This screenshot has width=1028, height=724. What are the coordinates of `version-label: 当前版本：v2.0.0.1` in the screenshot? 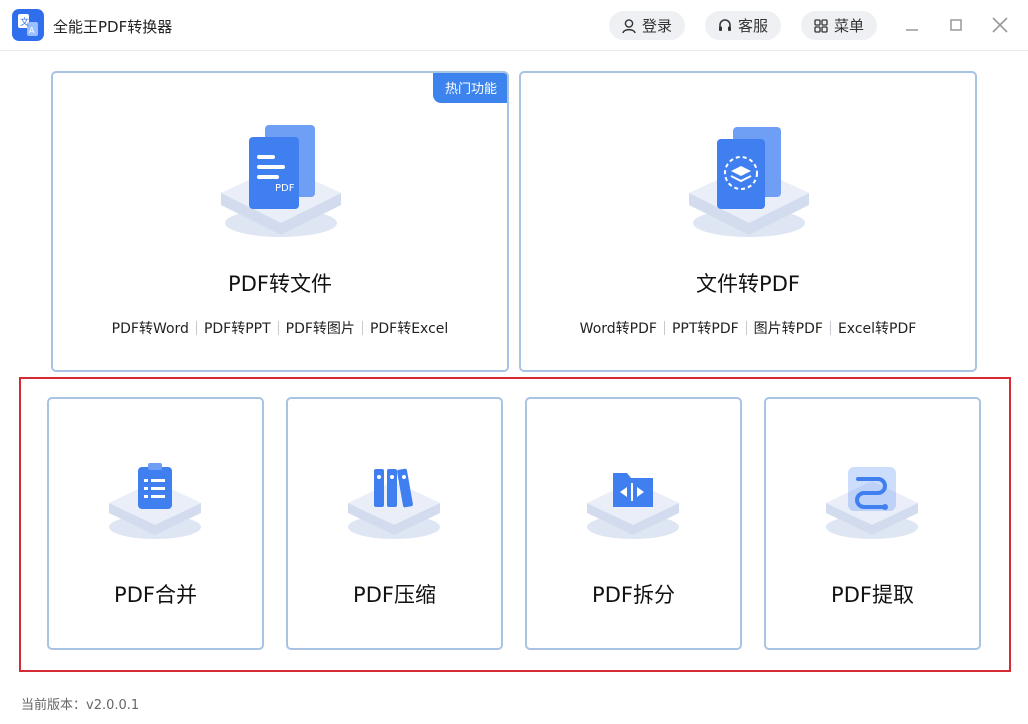 It's located at (80, 705).